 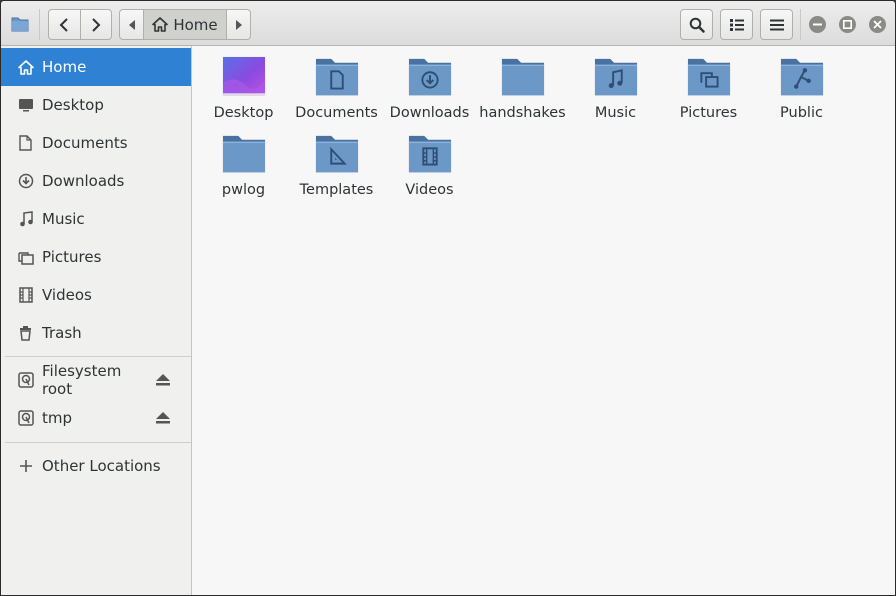 I want to click on pictures-icon, so click(x=25, y=257).